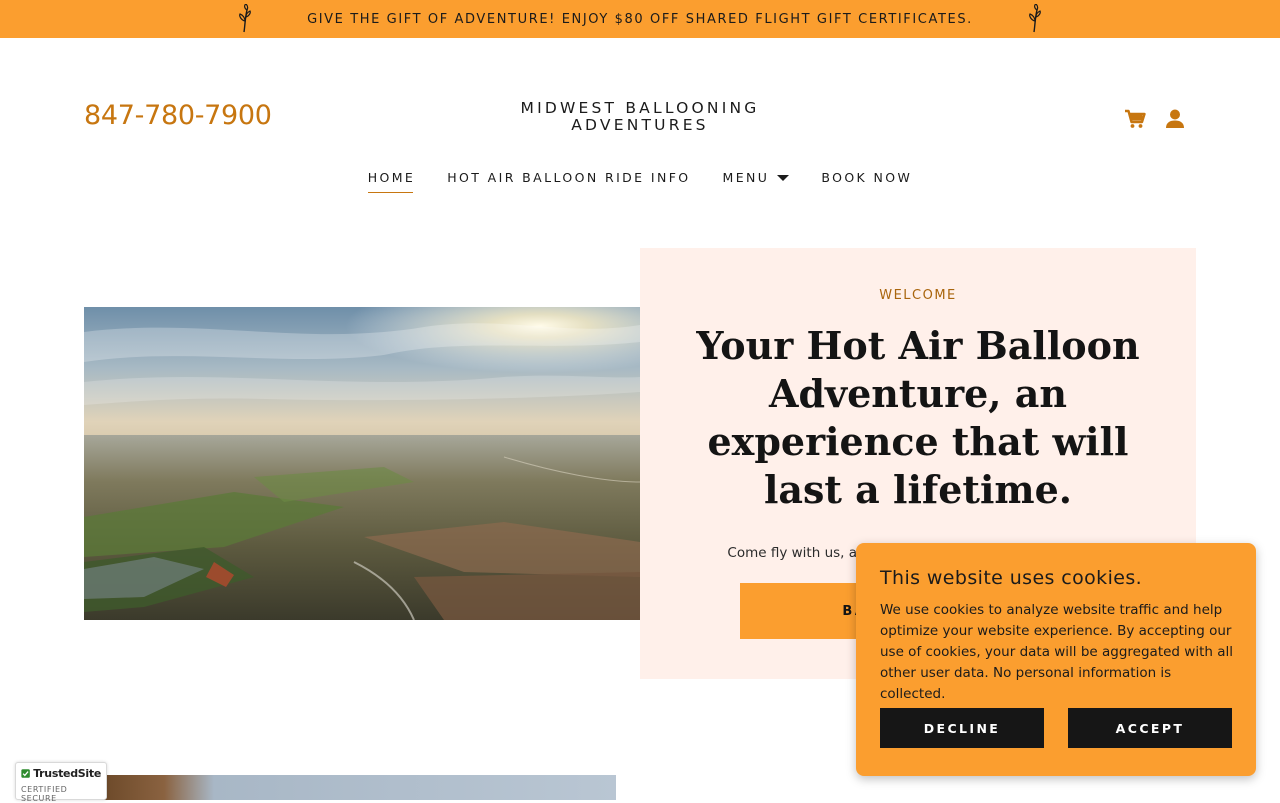 Image resolution: width=1280 pixels, height=803 pixels. Describe the element at coordinates (569, 177) in the screenshot. I see `nav-ride-info-label: HOT AIR BALLOON RIDE INFO` at that location.